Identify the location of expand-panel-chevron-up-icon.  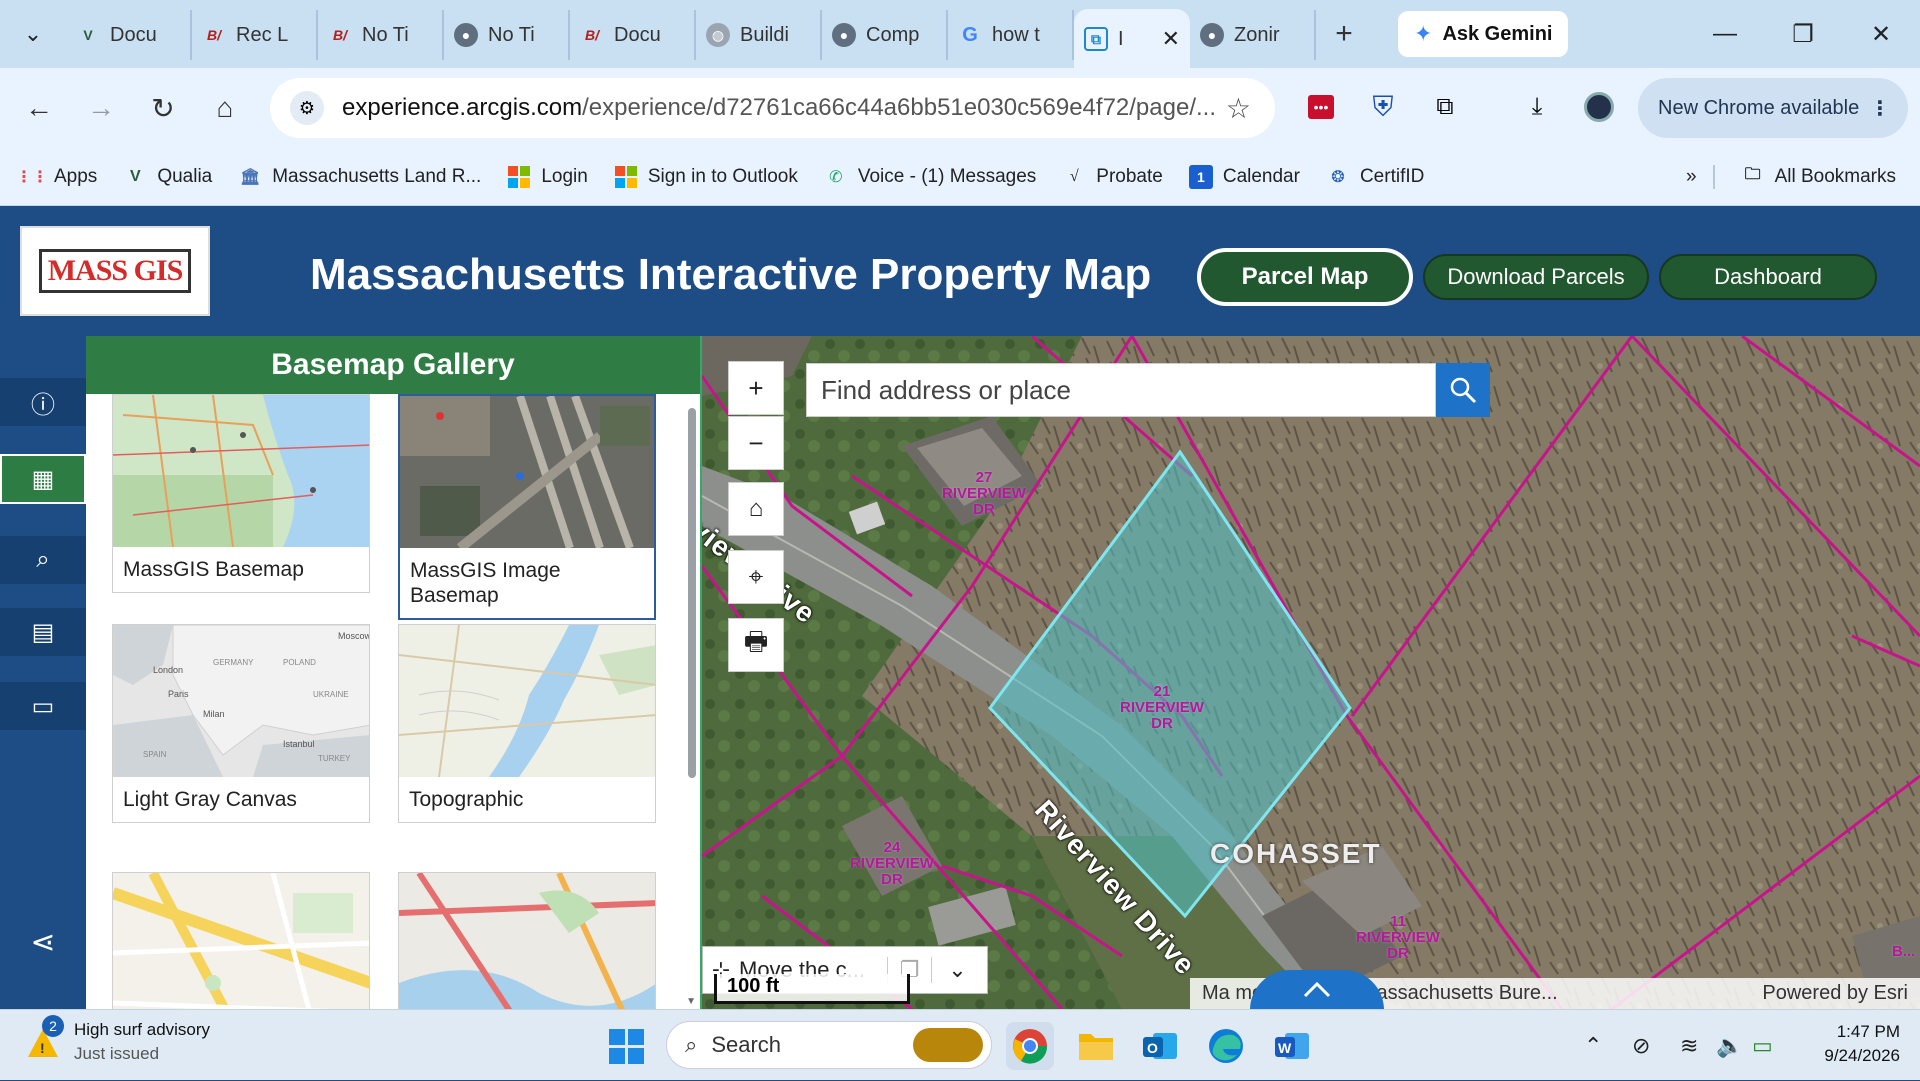
(1317, 989).